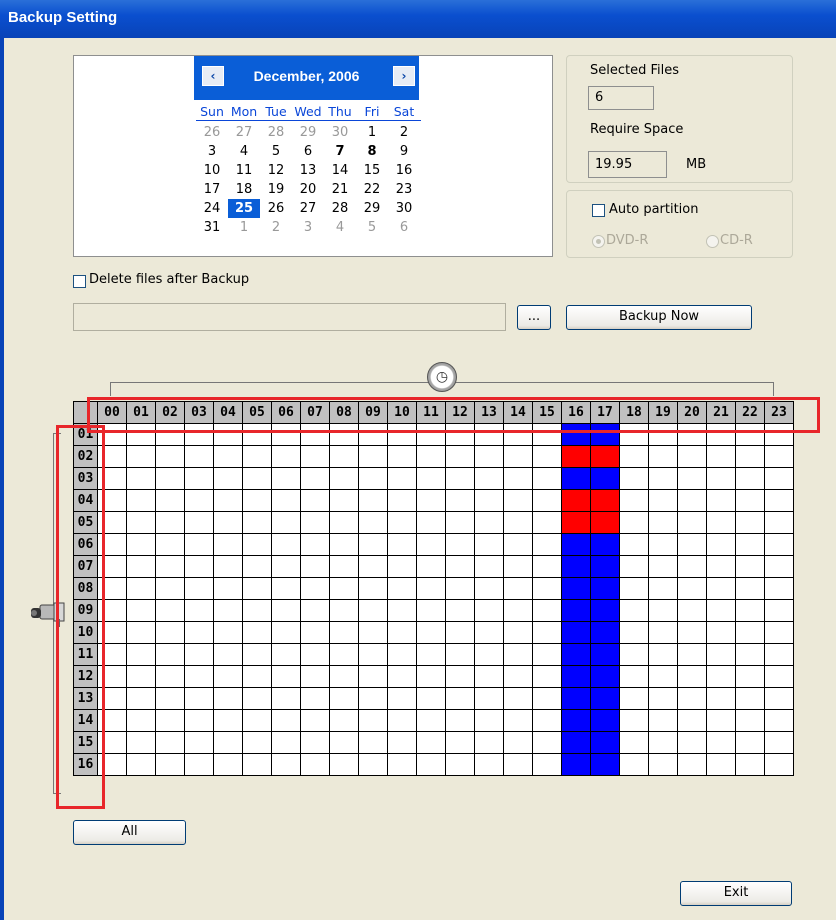 The height and width of the screenshot is (920, 836). Describe the element at coordinates (212, 151) in the screenshot. I see `calendar-day: 3` at that location.